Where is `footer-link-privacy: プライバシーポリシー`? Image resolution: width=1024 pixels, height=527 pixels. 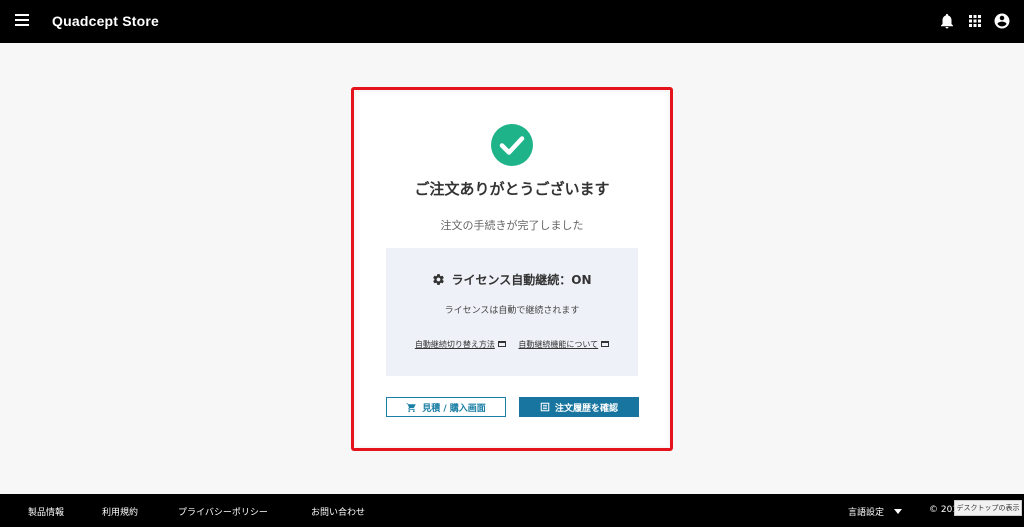
footer-link-privacy: プライバシーポリシー is located at coordinates (223, 511).